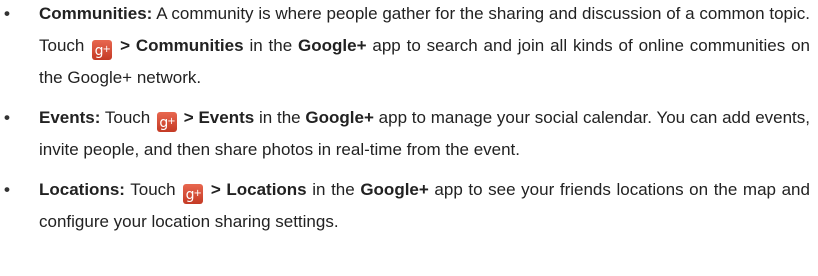 Image resolution: width=818 pixels, height=276 pixels. What do you see at coordinates (217, 117) in the screenshot?
I see `nav-label-events: > Events` at bounding box center [217, 117].